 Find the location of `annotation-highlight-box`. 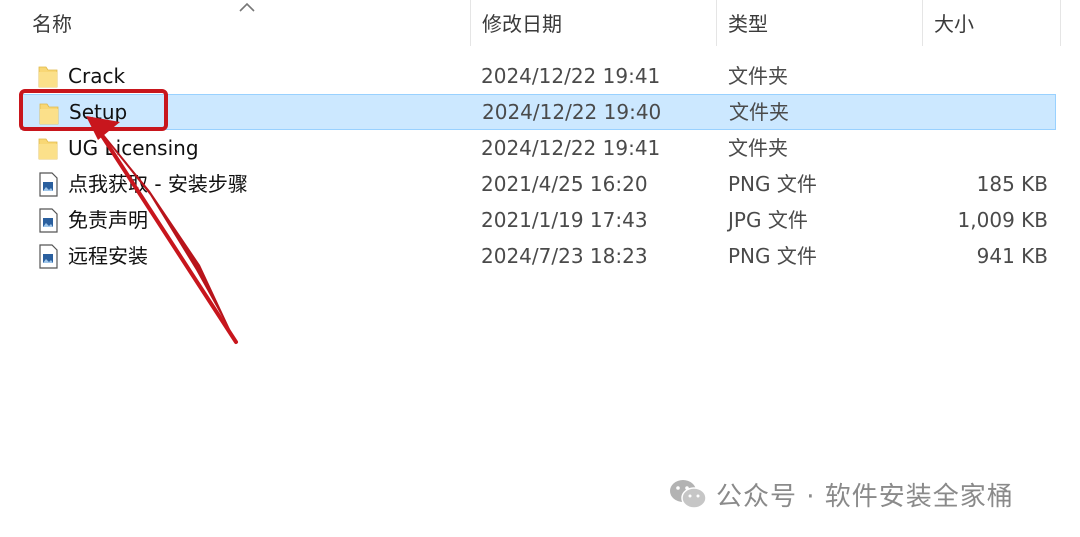

annotation-highlight-box is located at coordinates (93, 110).